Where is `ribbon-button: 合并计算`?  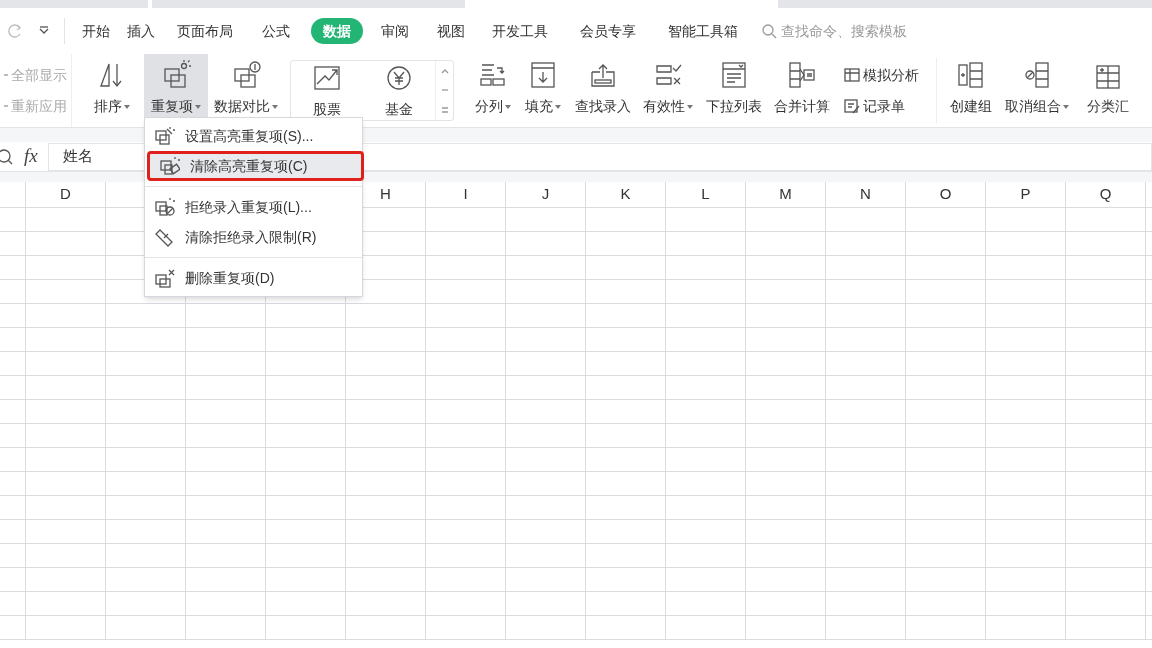
ribbon-button: 合并计算 is located at coordinates (802, 90).